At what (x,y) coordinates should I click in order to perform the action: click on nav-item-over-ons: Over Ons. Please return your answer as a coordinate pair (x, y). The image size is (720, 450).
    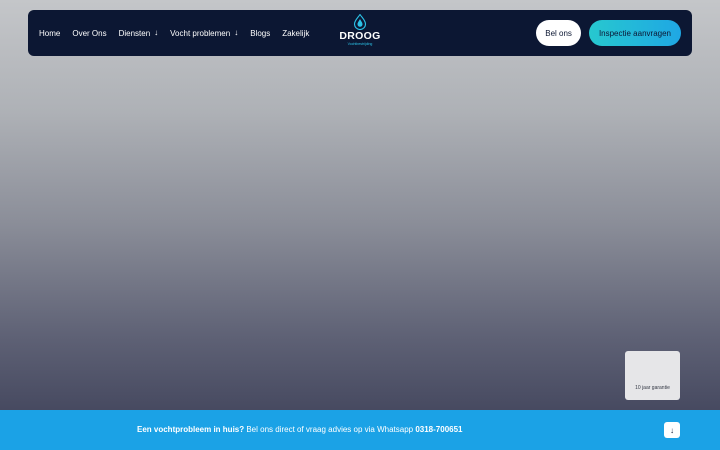
    Looking at the image, I should click on (89, 33).